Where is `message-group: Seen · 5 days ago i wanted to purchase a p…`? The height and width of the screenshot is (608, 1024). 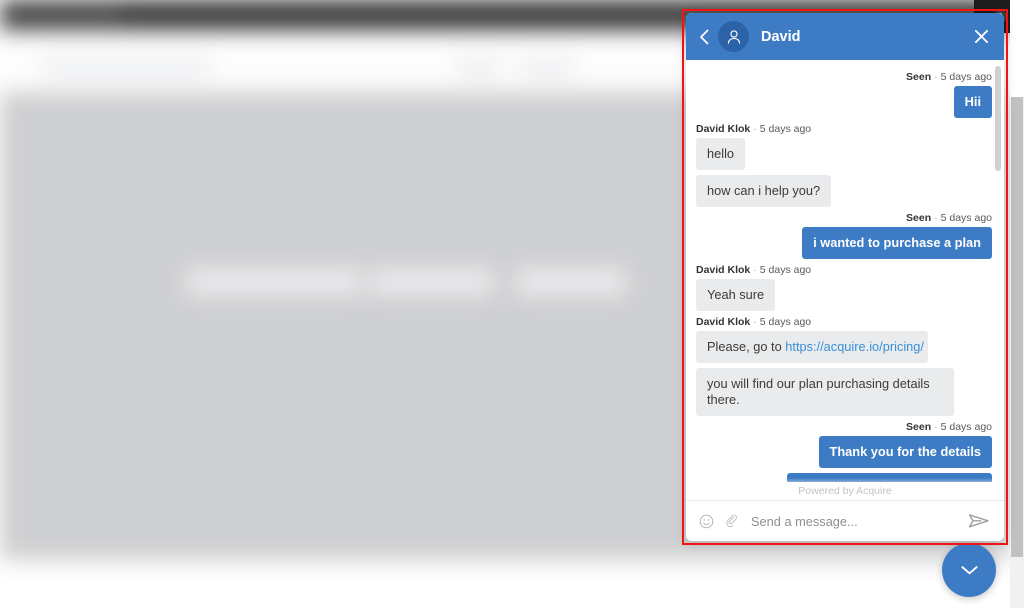
message-group: Seen · 5 days ago i wanted to purchase a p… is located at coordinates (844, 235).